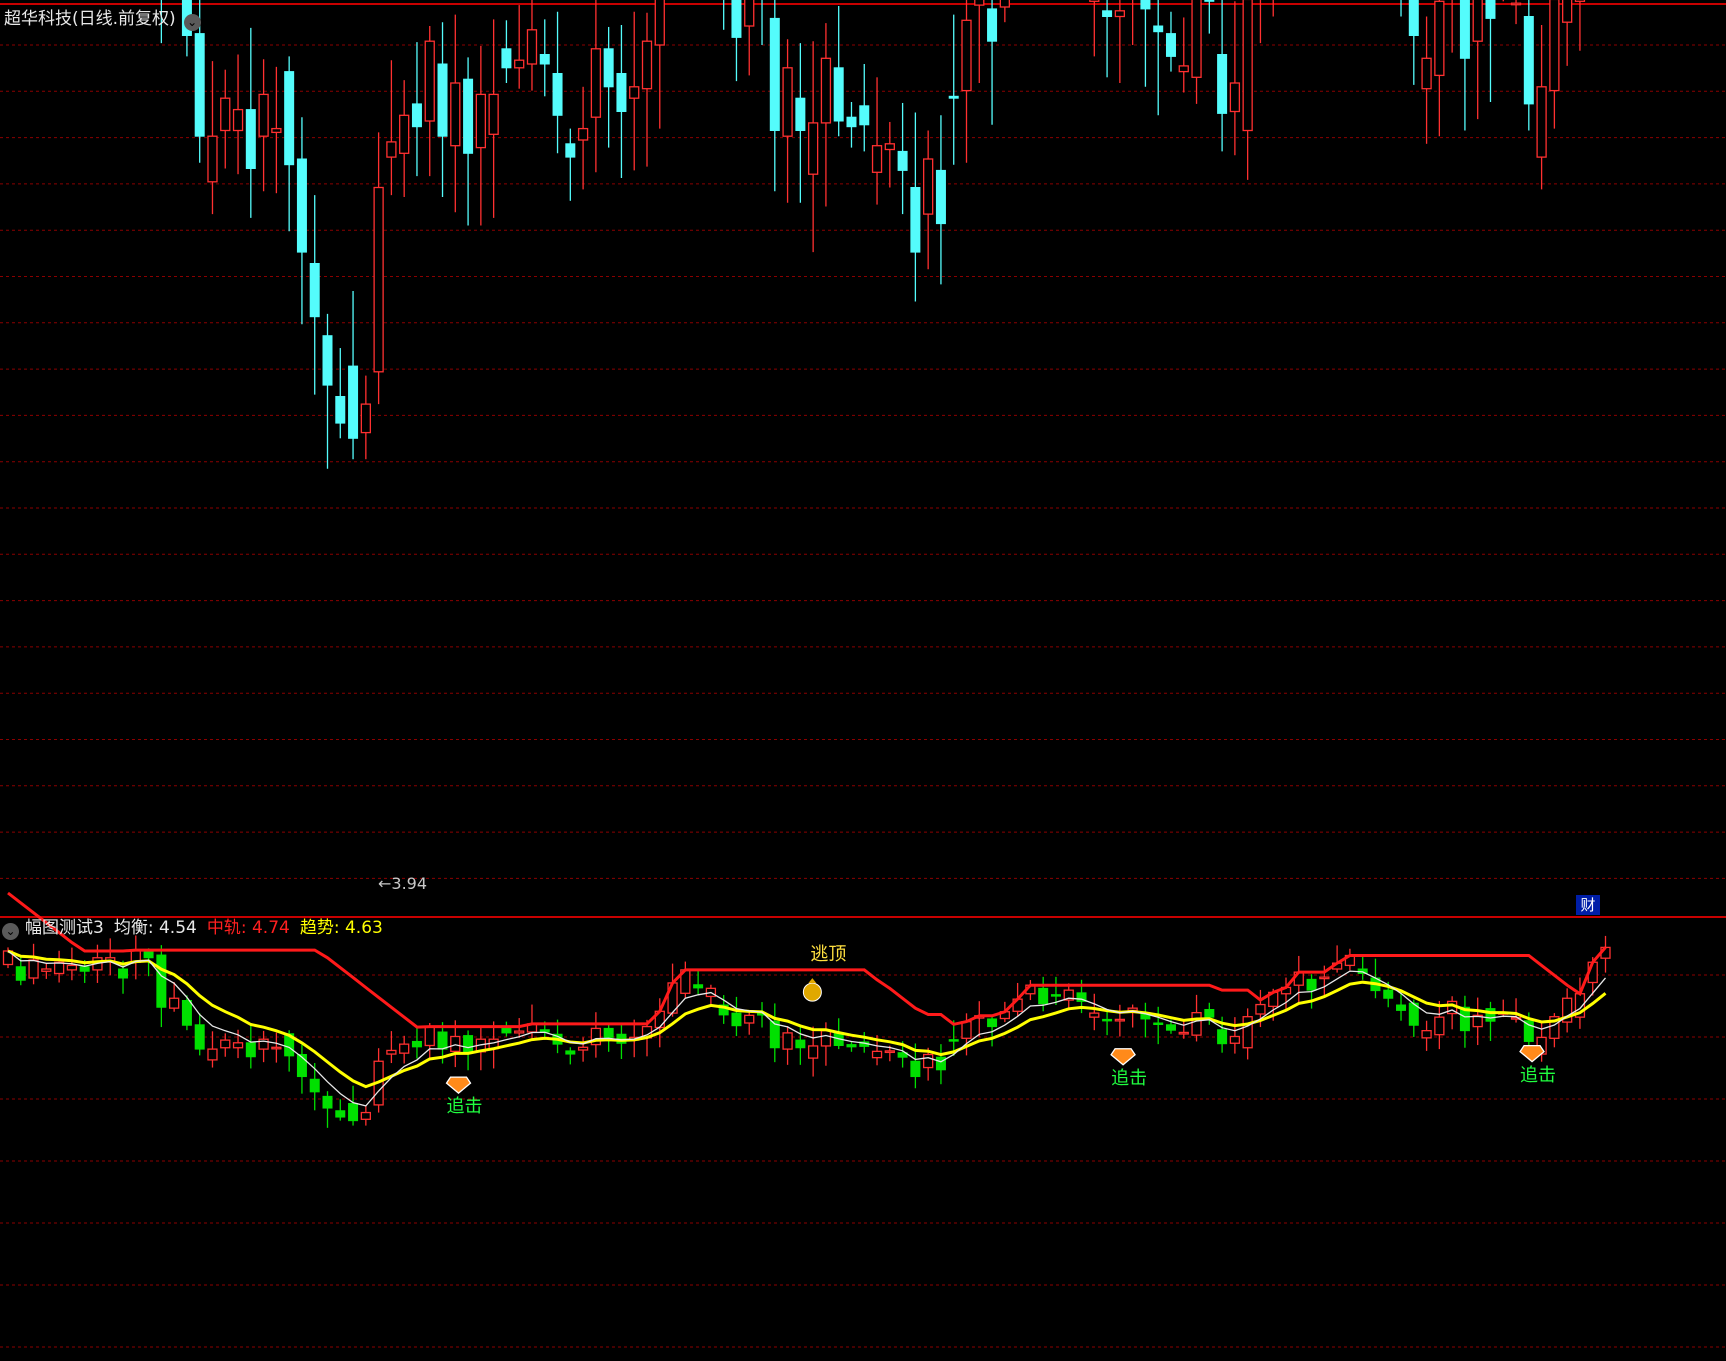 Image resolution: width=1726 pixels, height=1361 pixels. Describe the element at coordinates (812, 992) in the screenshot. I see `money-bag-body` at that location.